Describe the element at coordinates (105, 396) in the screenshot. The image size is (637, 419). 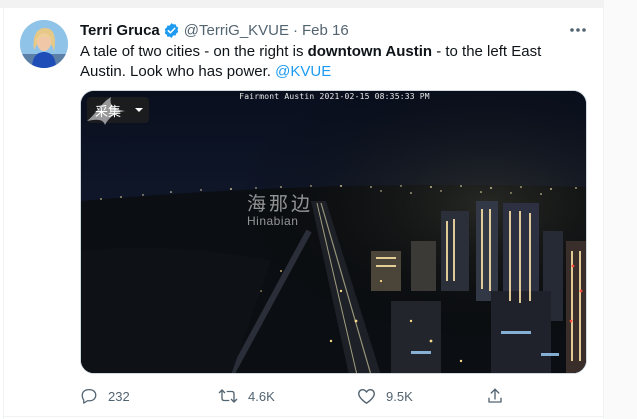
I see `reply-button: 232` at that location.